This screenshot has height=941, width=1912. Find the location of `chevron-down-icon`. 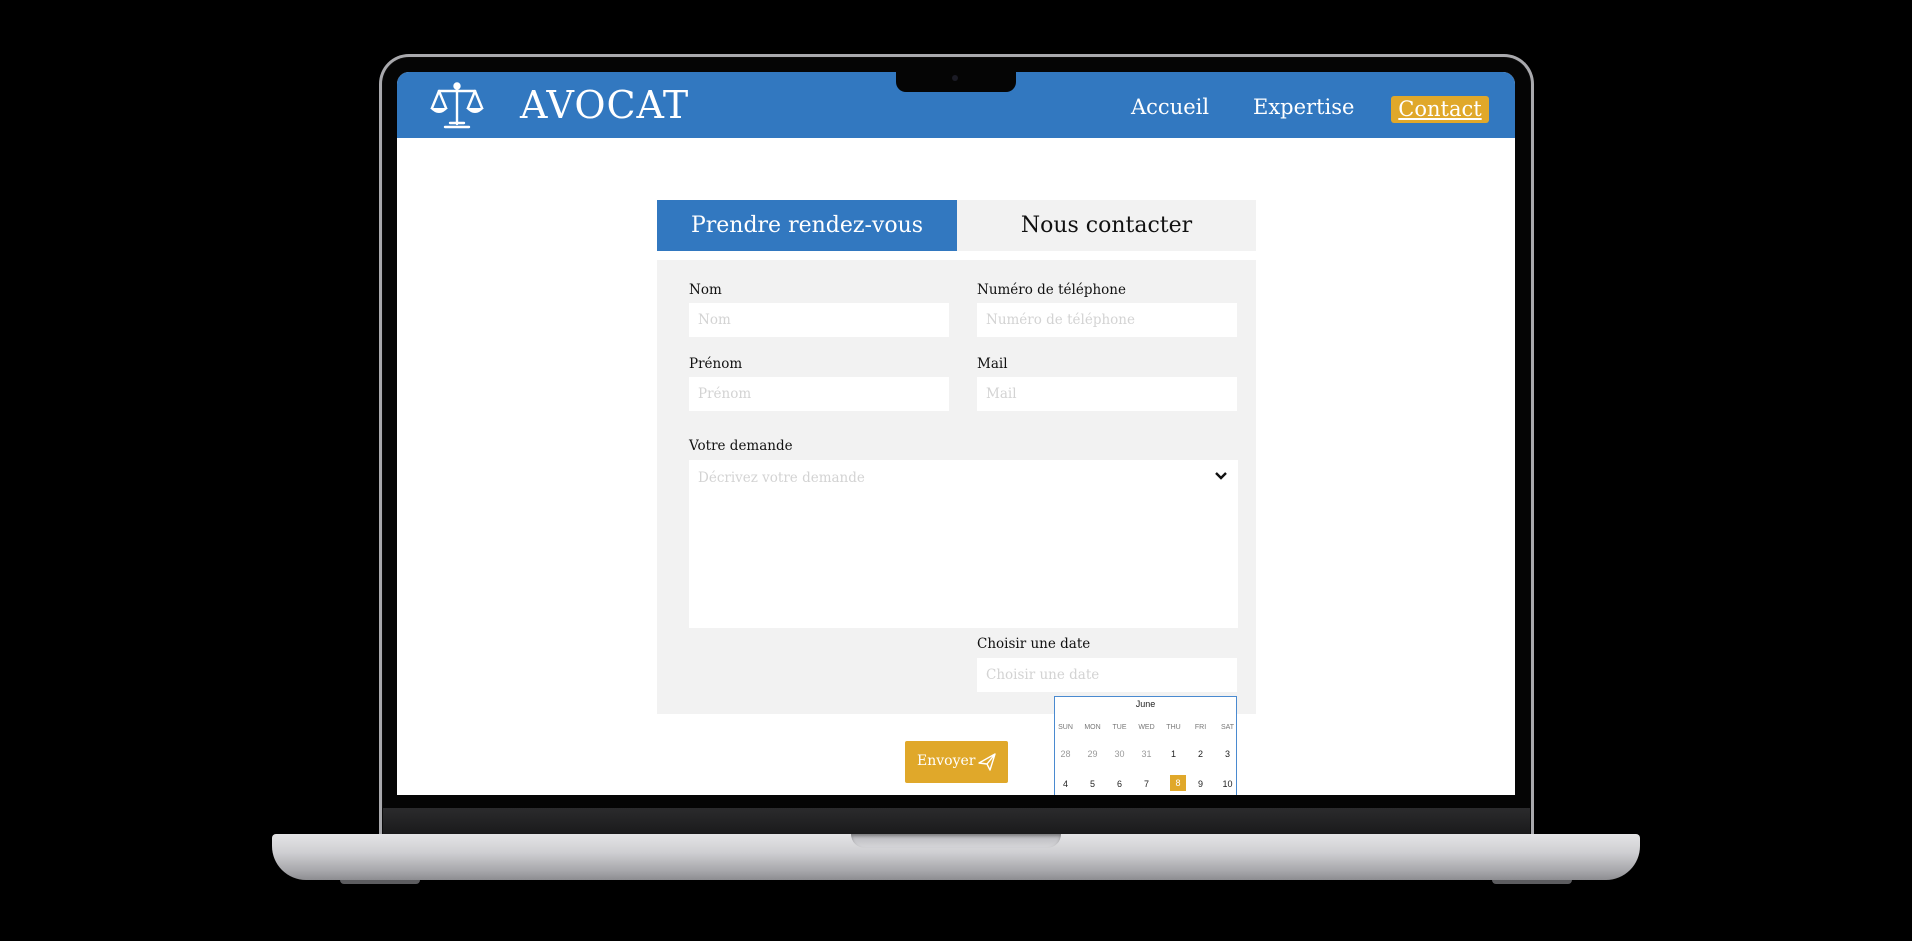

chevron-down-icon is located at coordinates (1221, 476).